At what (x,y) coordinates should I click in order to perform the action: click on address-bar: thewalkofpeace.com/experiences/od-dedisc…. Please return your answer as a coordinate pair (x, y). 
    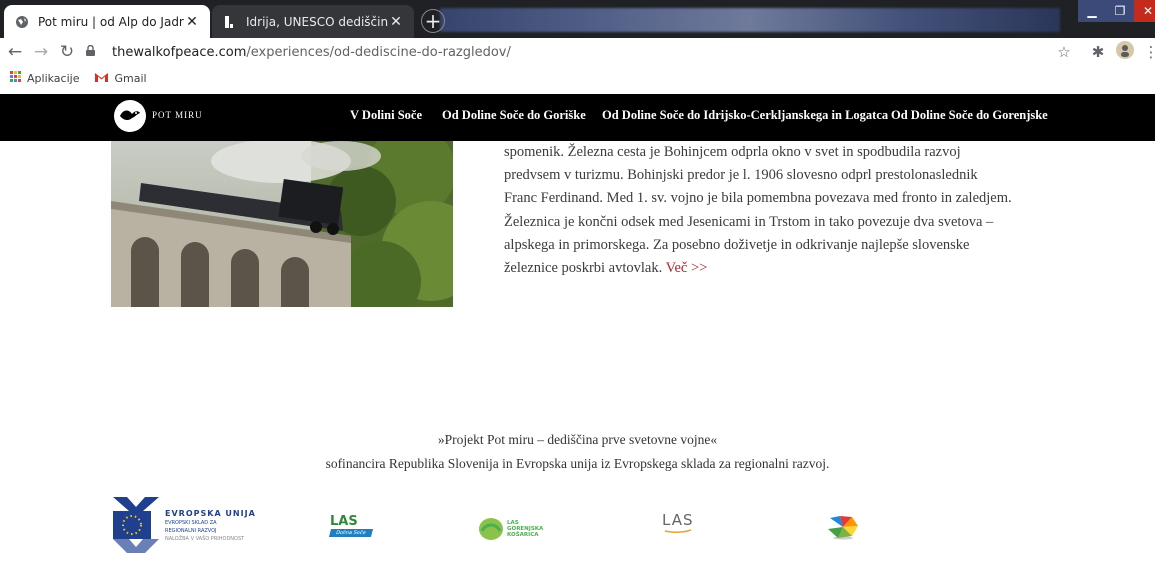
    Looking at the image, I should click on (566, 52).